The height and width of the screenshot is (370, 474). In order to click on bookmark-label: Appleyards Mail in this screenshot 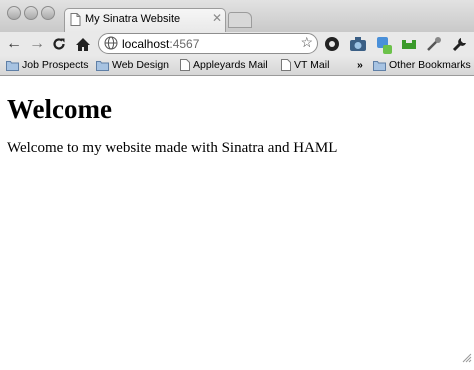, I will do `click(230, 65)`.